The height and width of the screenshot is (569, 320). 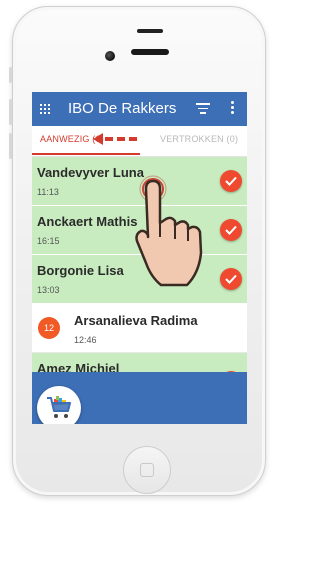 What do you see at coordinates (203, 109) in the screenshot?
I see `filter-icon` at bounding box center [203, 109].